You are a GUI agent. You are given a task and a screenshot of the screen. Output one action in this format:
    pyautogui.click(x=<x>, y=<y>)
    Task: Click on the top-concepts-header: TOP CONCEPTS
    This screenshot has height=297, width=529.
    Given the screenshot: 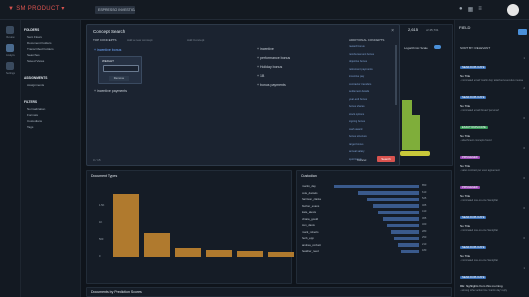 What is the action you would take?
    pyautogui.click(x=105, y=40)
    